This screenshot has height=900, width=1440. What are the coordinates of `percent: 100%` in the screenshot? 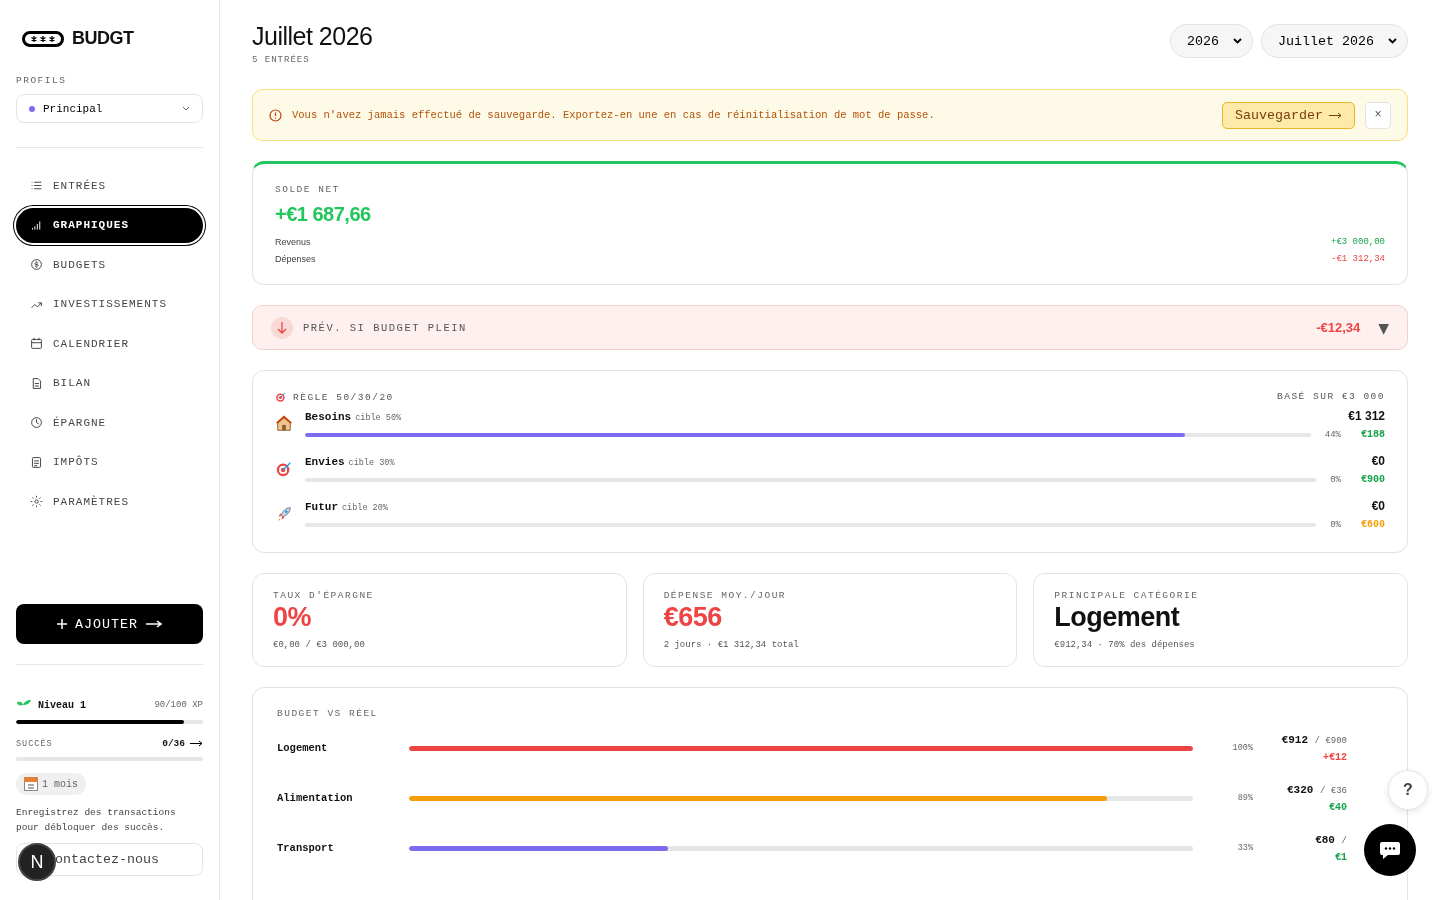 It's located at (1242, 748).